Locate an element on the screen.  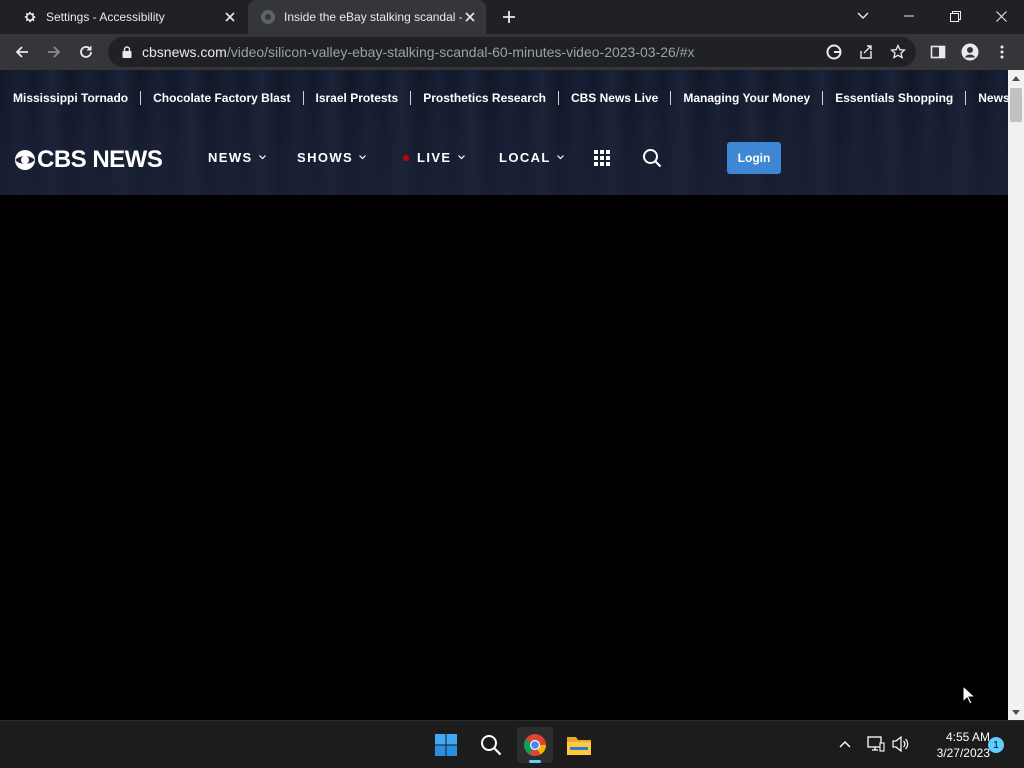
cbs-favicon-icon is located at coordinates (268, 17).